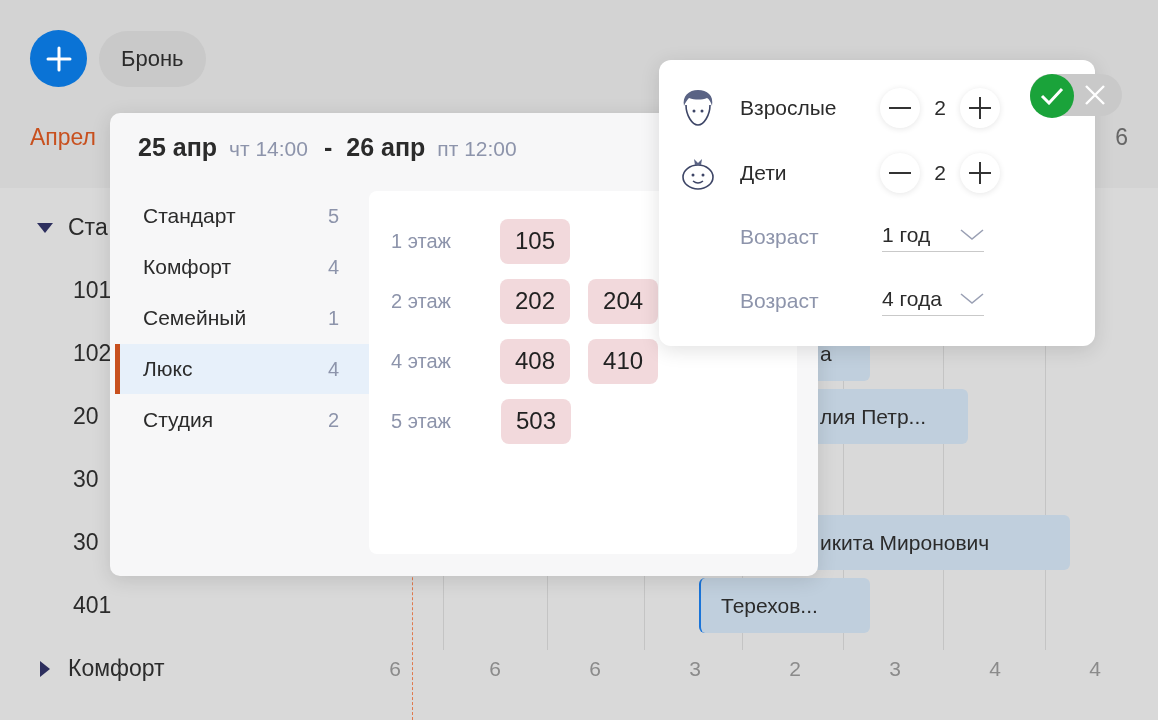 This screenshot has height=720, width=1158. What do you see at coordinates (421, 301) in the screenshot?
I see `floor-label: 2 этаж` at bounding box center [421, 301].